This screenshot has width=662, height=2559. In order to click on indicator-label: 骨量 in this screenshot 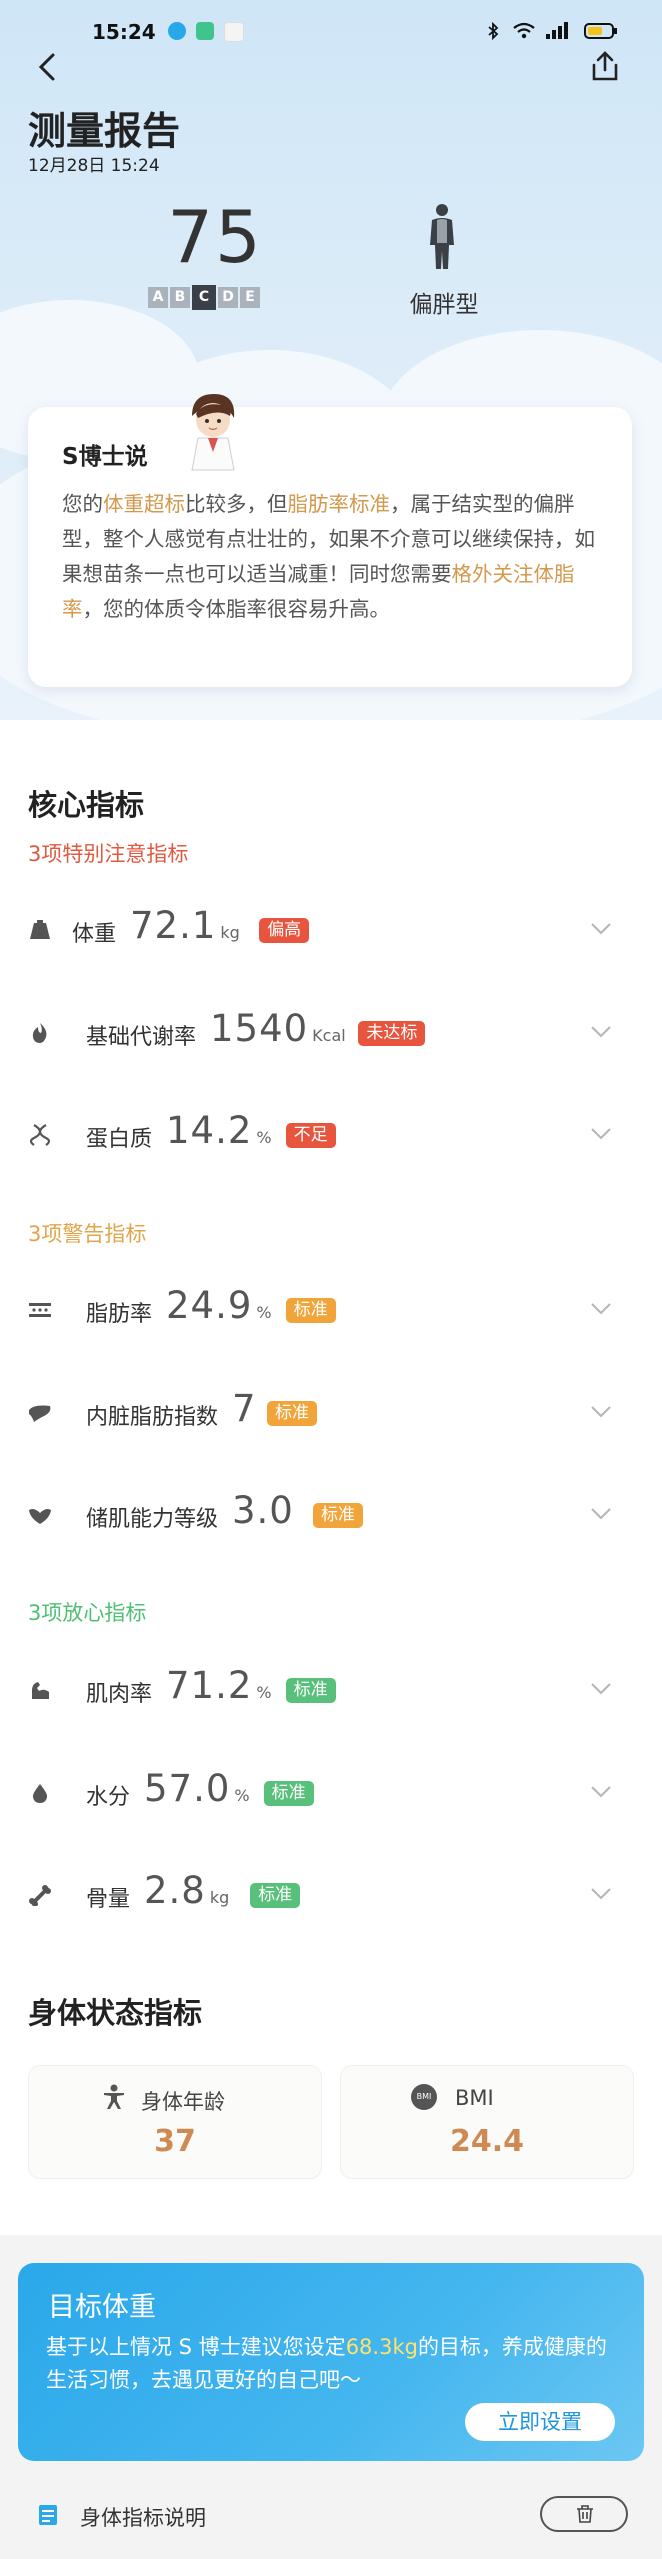, I will do `click(108, 1899)`.